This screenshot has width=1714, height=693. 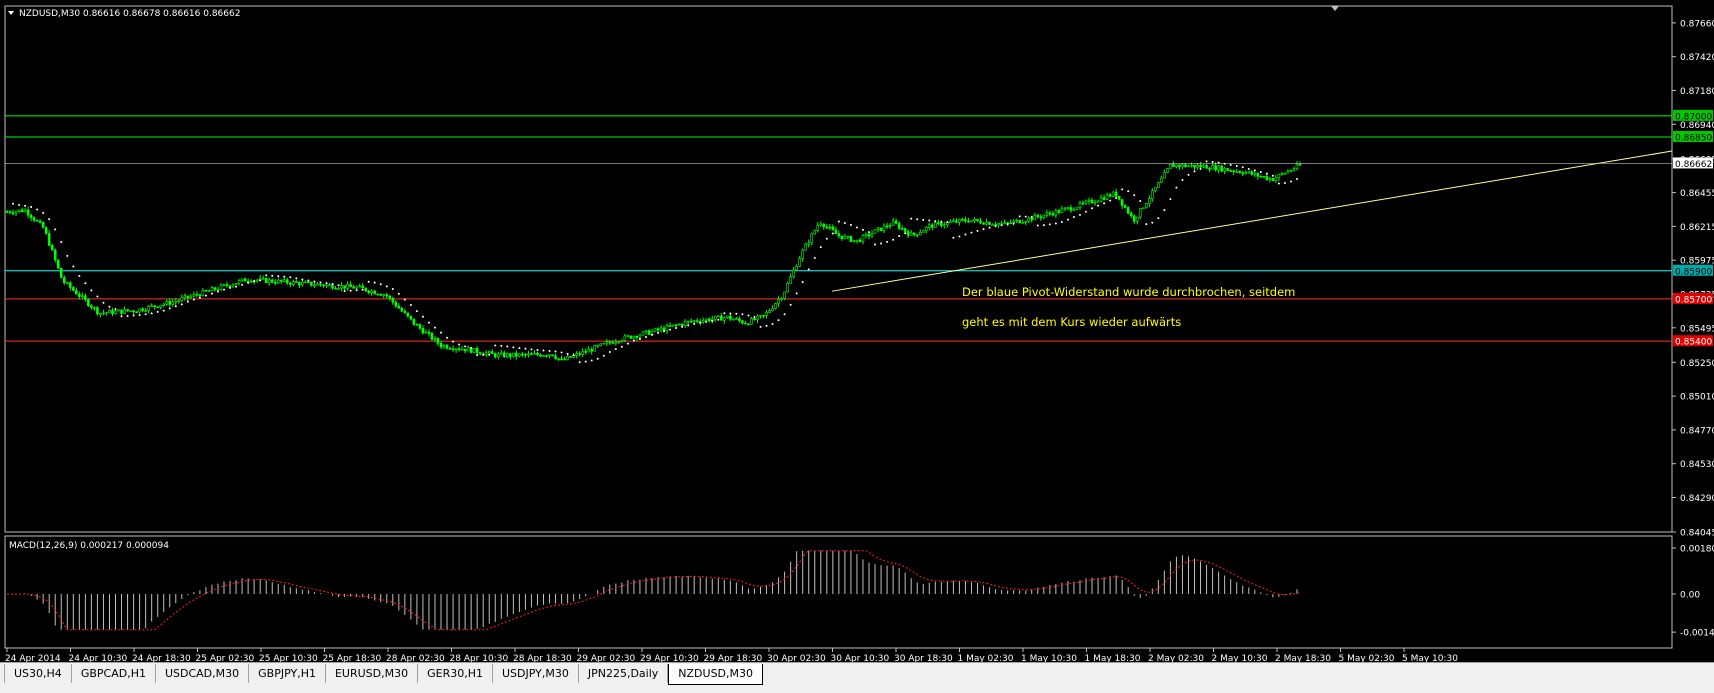 What do you see at coordinates (113, 673) in the screenshot?
I see `chart-tab-gbpcad-h1: GBPCAD,H1` at bounding box center [113, 673].